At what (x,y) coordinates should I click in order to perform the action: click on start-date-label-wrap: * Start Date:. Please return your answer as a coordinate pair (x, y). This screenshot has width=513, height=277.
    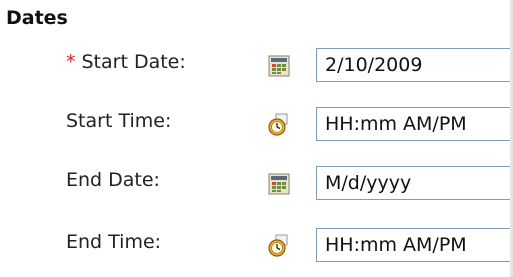
    Looking at the image, I should click on (126, 62).